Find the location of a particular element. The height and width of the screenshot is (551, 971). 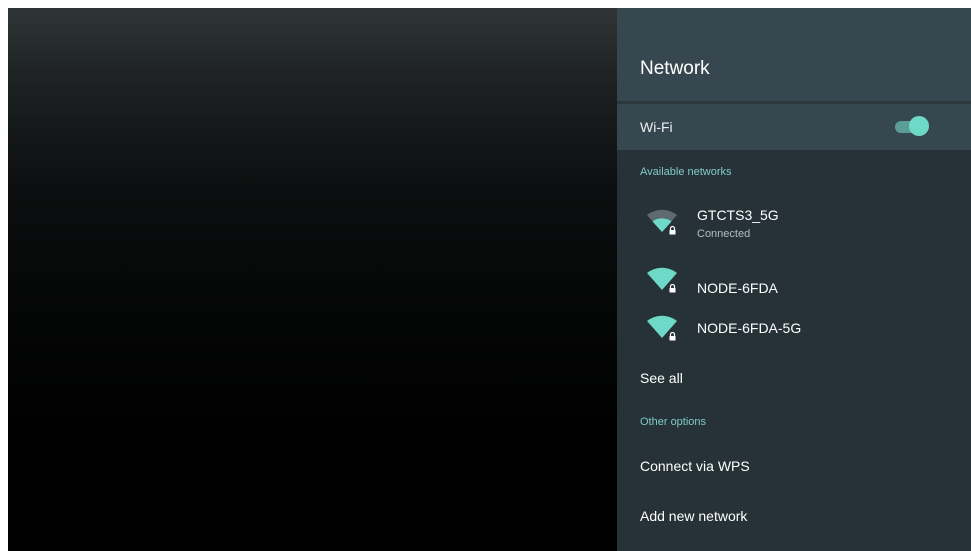

network-item-node-6fda-5g: NODE-6FDA-5G is located at coordinates (794, 326).